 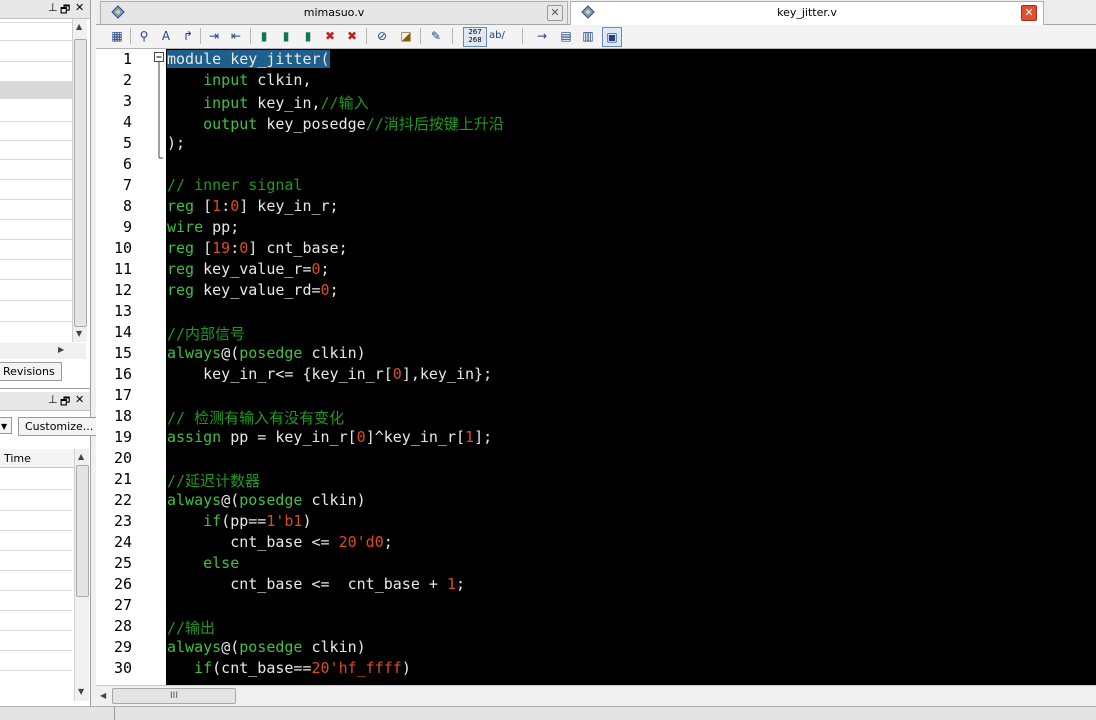 I want to click on code-token: //延迟计数器, so click(x=214, y=481).